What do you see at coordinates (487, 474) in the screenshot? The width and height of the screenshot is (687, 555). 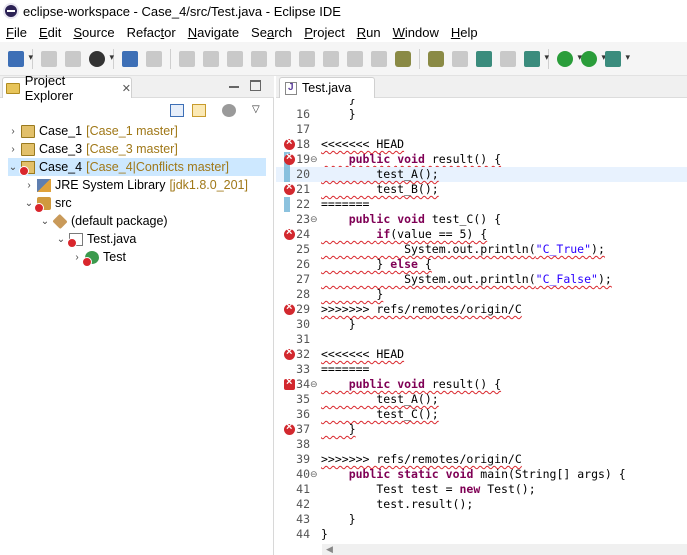 I see `code-text: public static void main(String[] args) {` at bounding box center [487, 474].